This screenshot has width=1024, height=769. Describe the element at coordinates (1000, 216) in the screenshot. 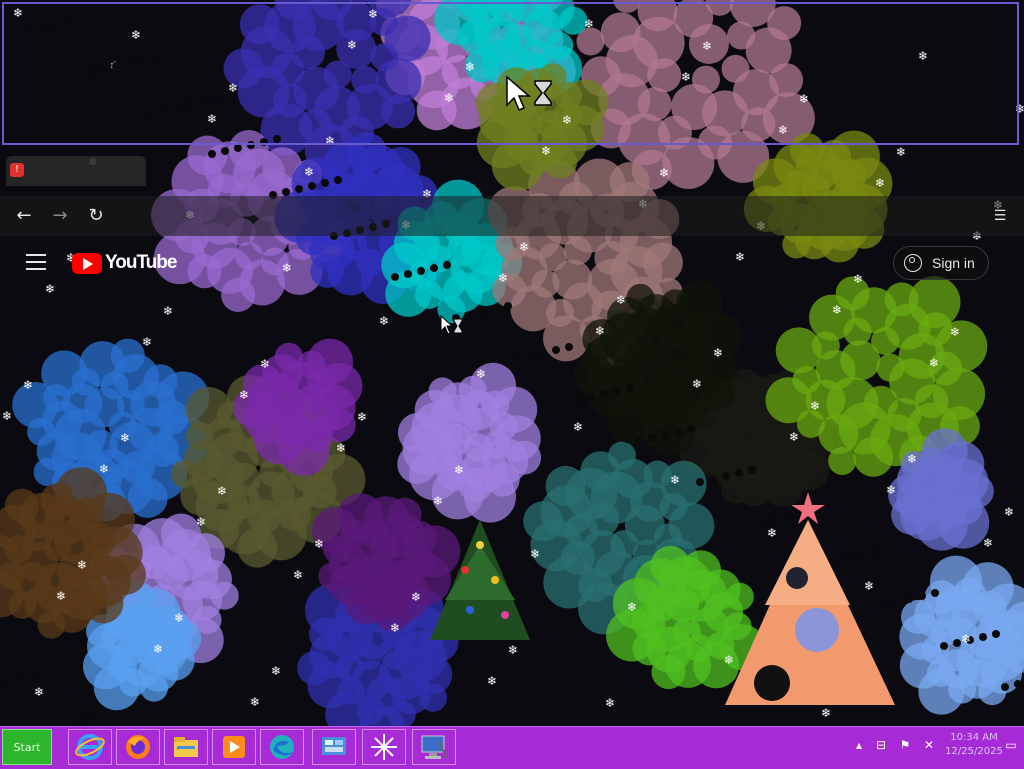

I see `menu-icon: ☰` at that location.